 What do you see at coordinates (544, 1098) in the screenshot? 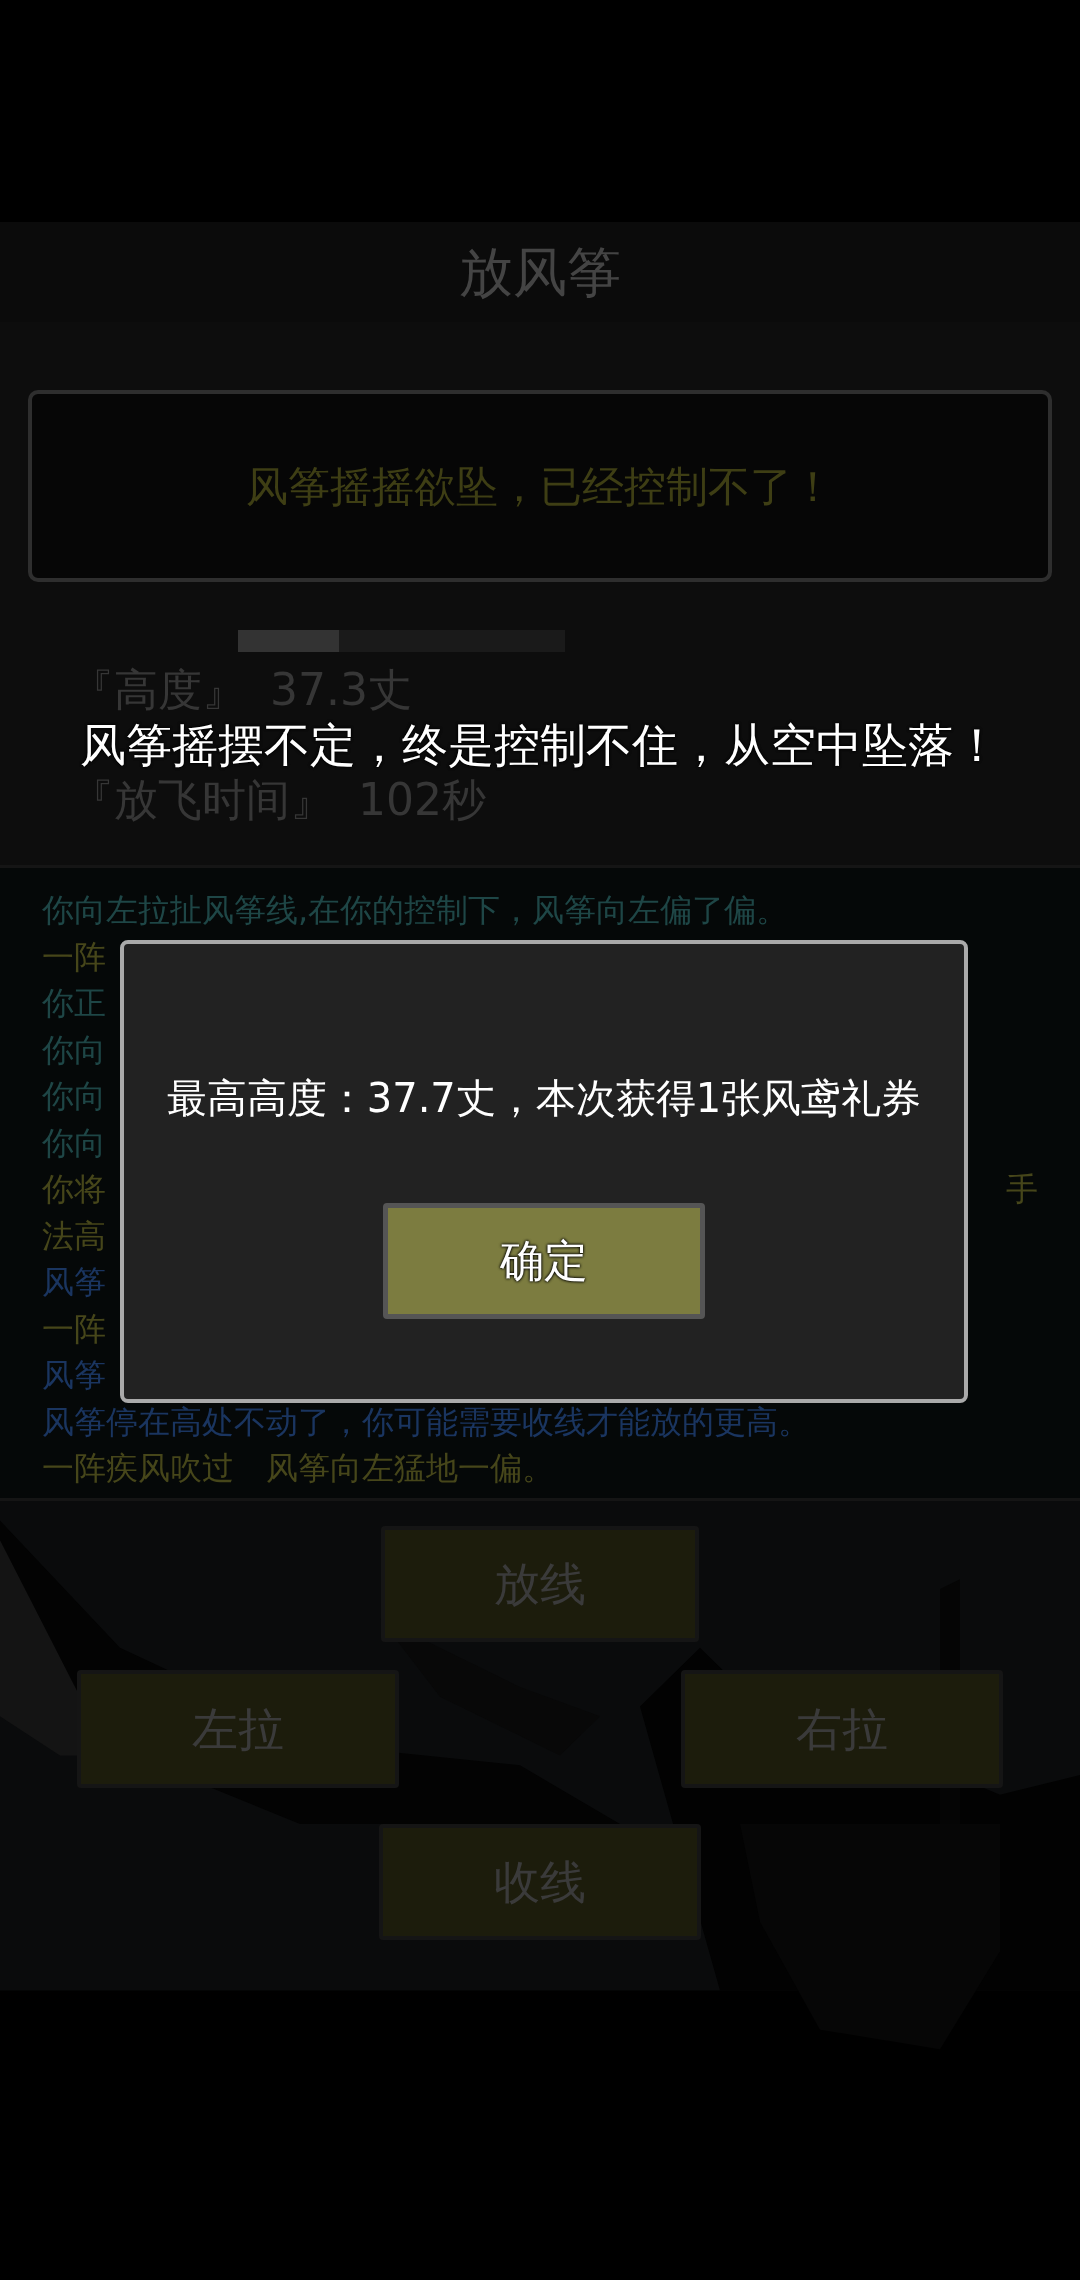
I see `dialog-message: 最高高度：37.7丈，本次获得1张风鸢礼券` at bounding box center [544, 1098].